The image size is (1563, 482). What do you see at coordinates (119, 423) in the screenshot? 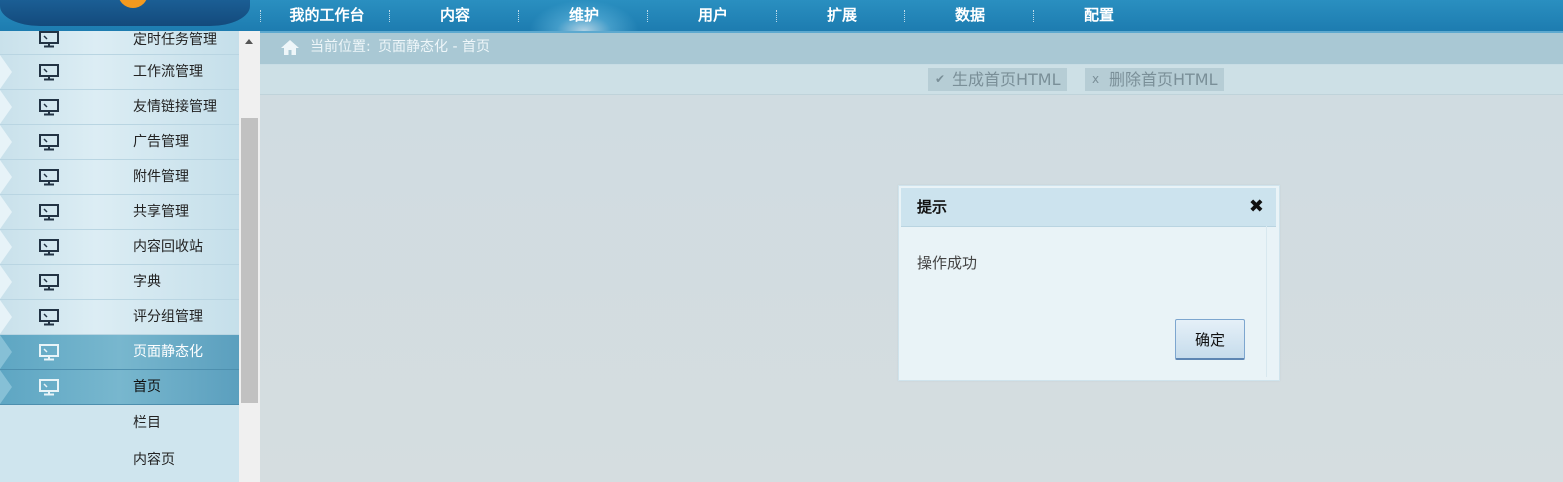
I see `sidebar-subitem-column: 栏目` at bounding box center [119, 423].